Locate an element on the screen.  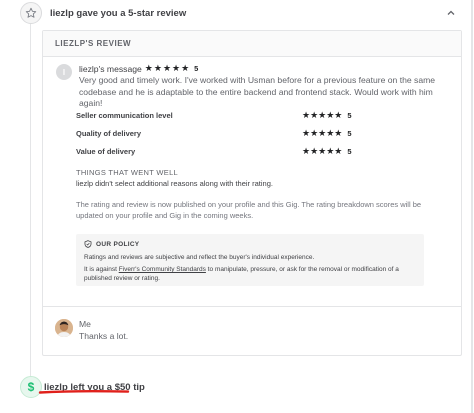
criteria-row: Seller communication level ★★★★★ 5 is located at coordinates (226, 116).